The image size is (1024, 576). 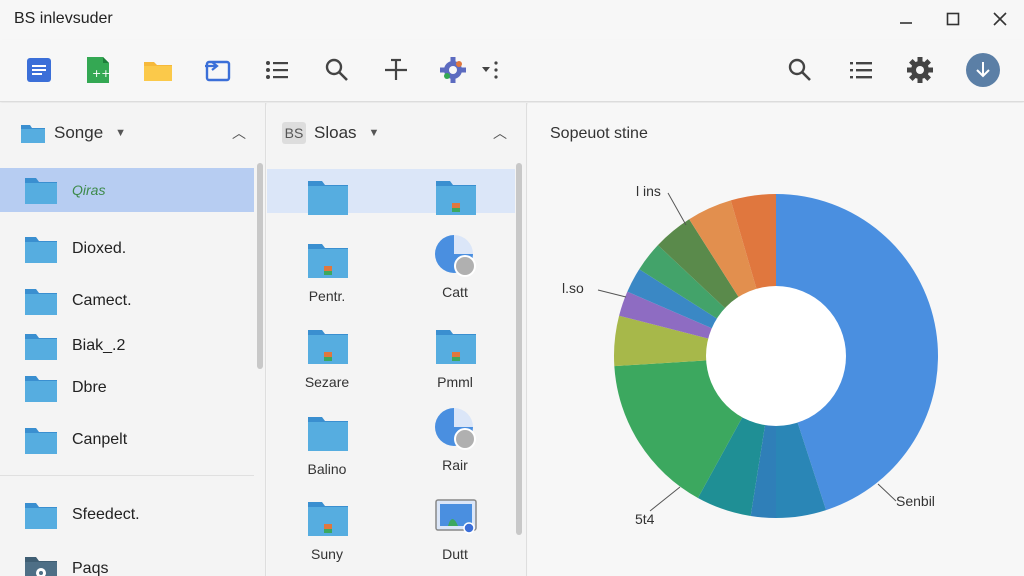 What do you see at coordinates (455, 536) in the screenshot?
I see `file-item: Dutt` at bounding box center [455, 536].